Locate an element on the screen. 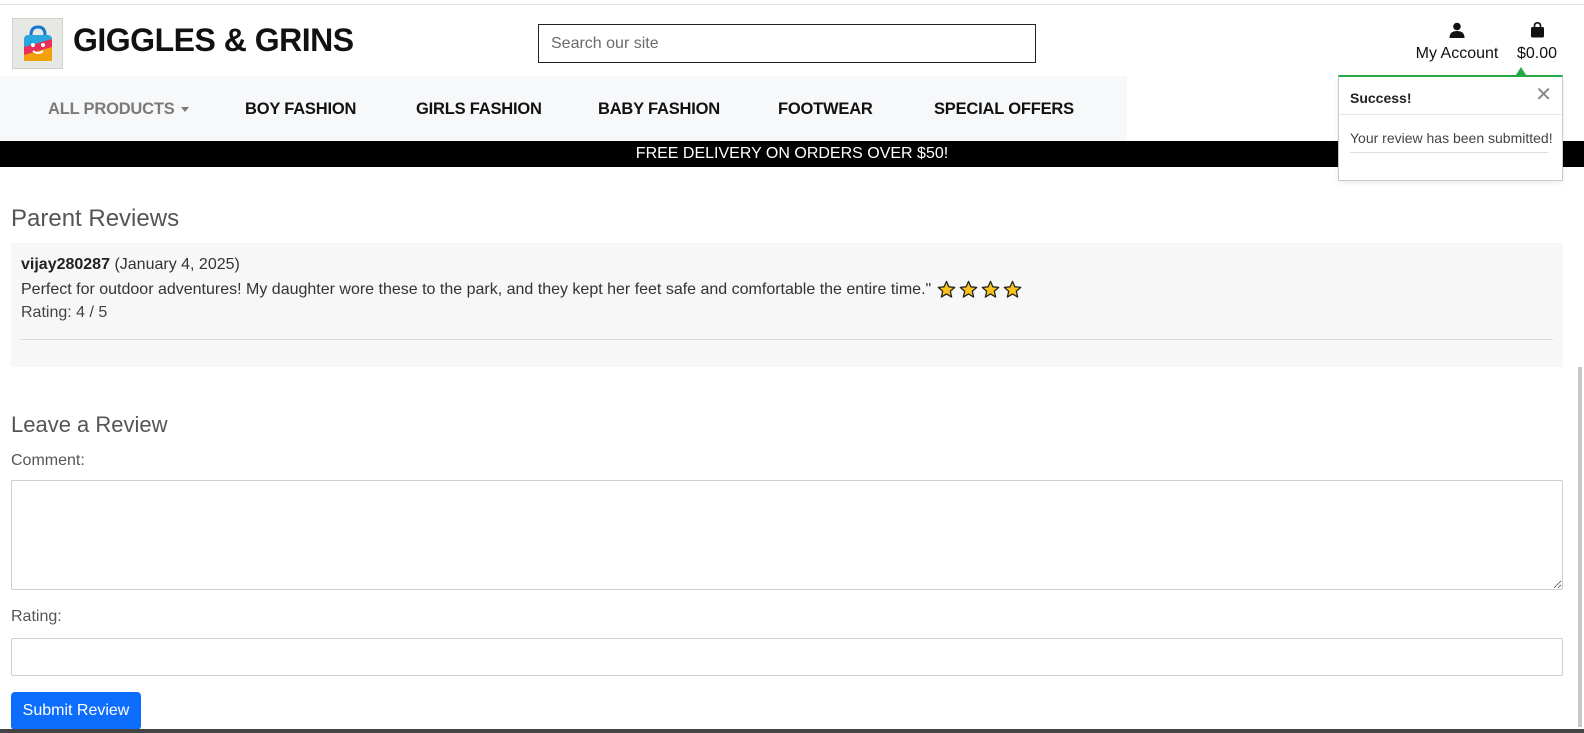 Image resolution: width=1584 pixels, height=733 pixels. rating-label: Rating: is located at coordinates (36, 616).